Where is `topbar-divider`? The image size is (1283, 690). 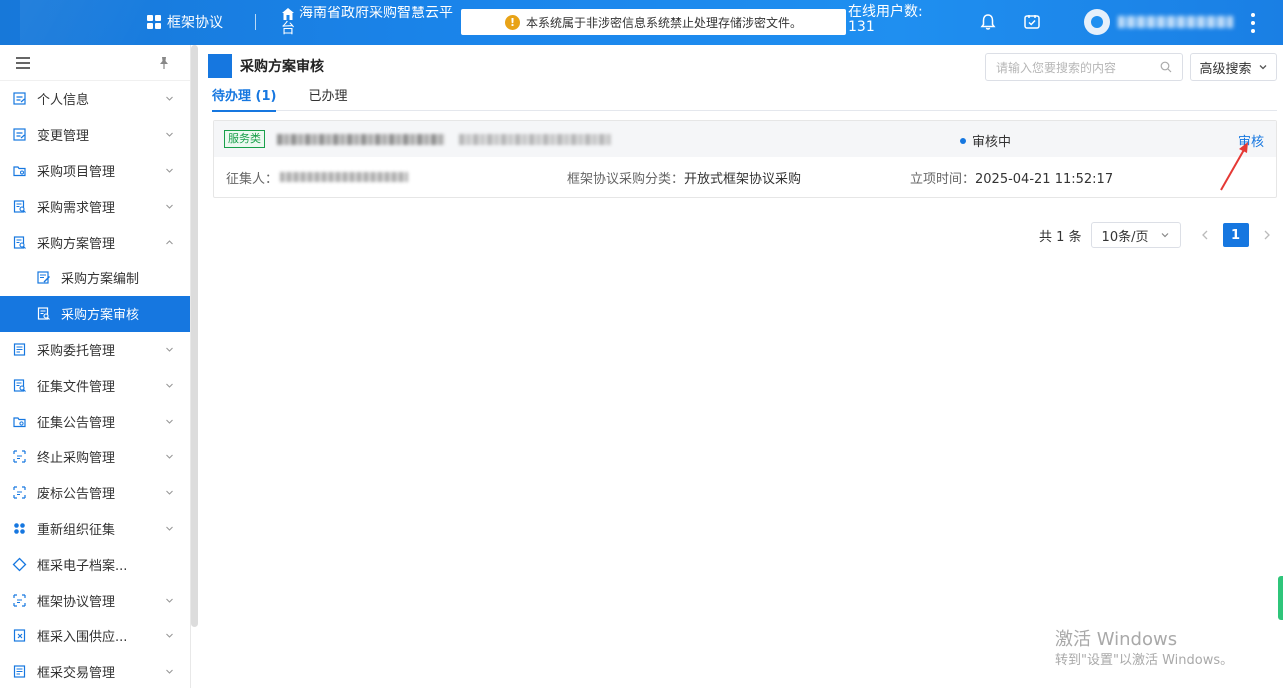
topbar-divider is located at coordinates (255, 22).